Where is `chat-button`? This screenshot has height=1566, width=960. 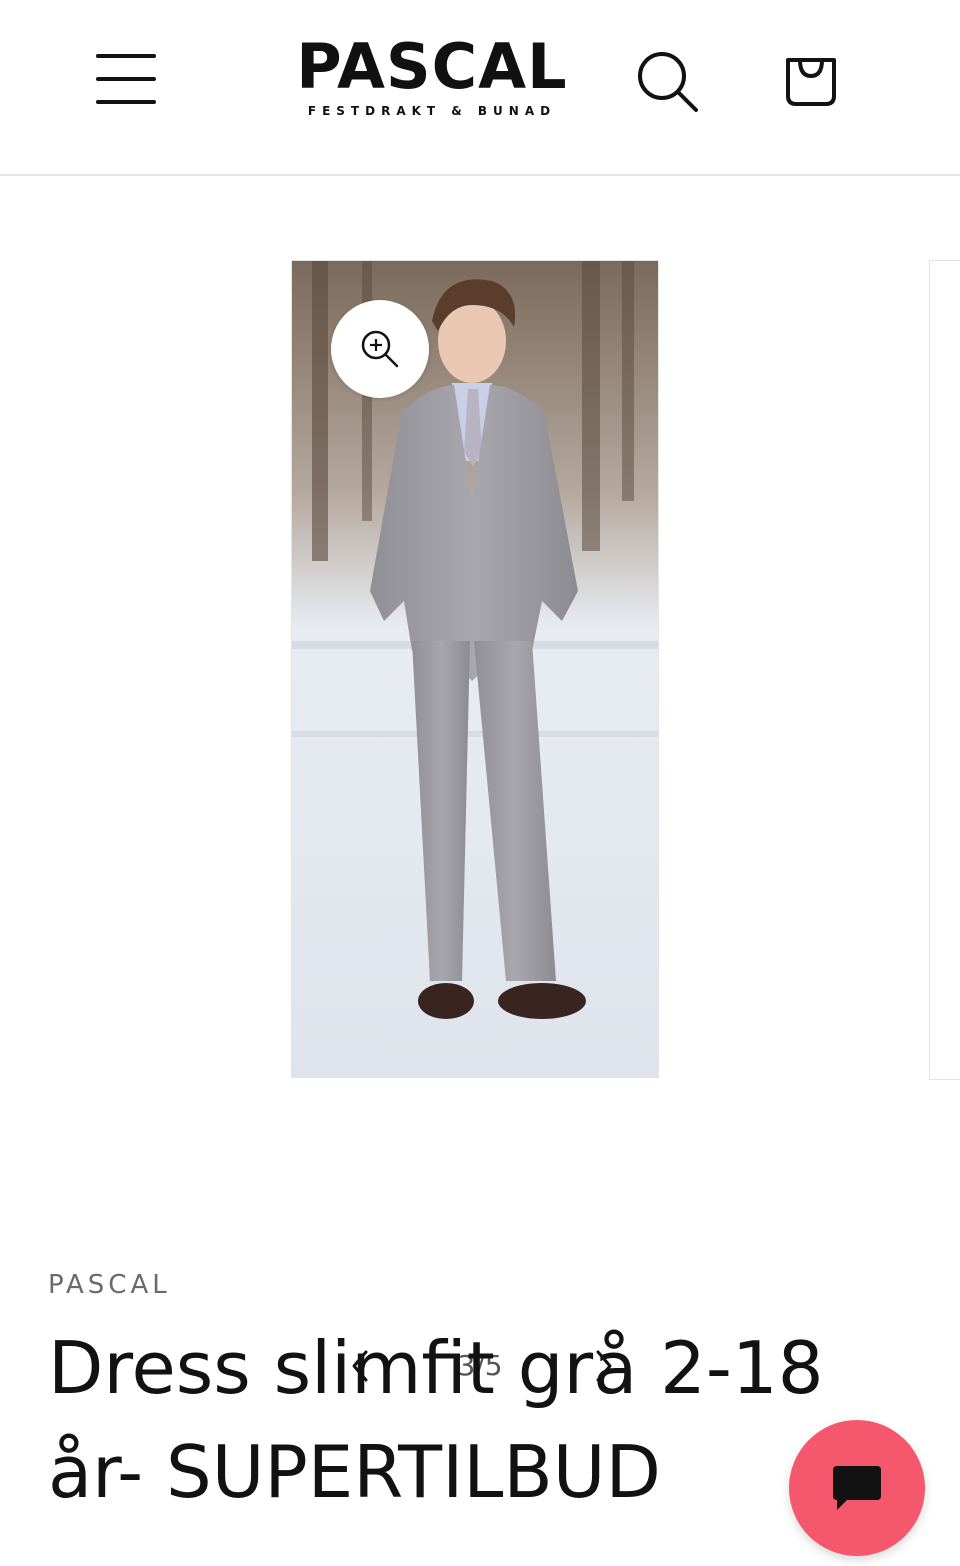 chat-button is located at coordinates (857, 1488).